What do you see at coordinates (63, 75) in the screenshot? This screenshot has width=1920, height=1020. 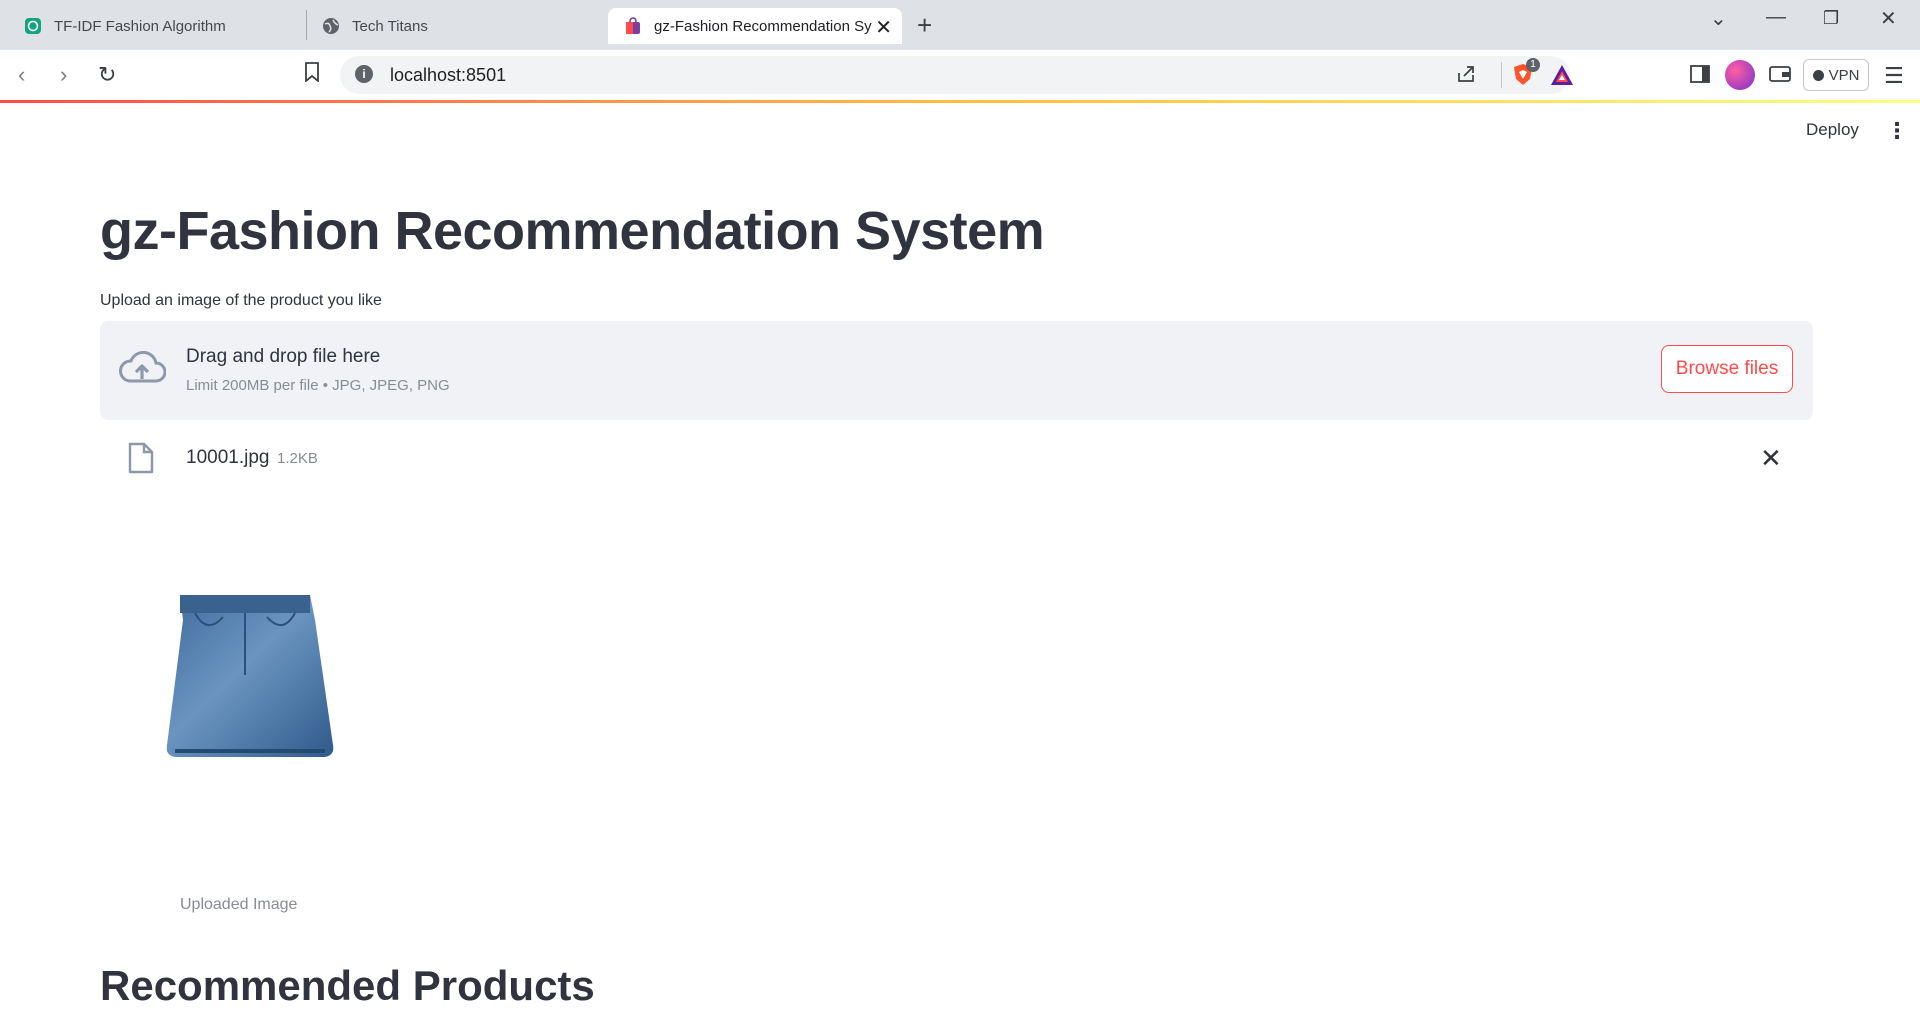 I see `forward-icon: ›` at bounding box center [63, 75].